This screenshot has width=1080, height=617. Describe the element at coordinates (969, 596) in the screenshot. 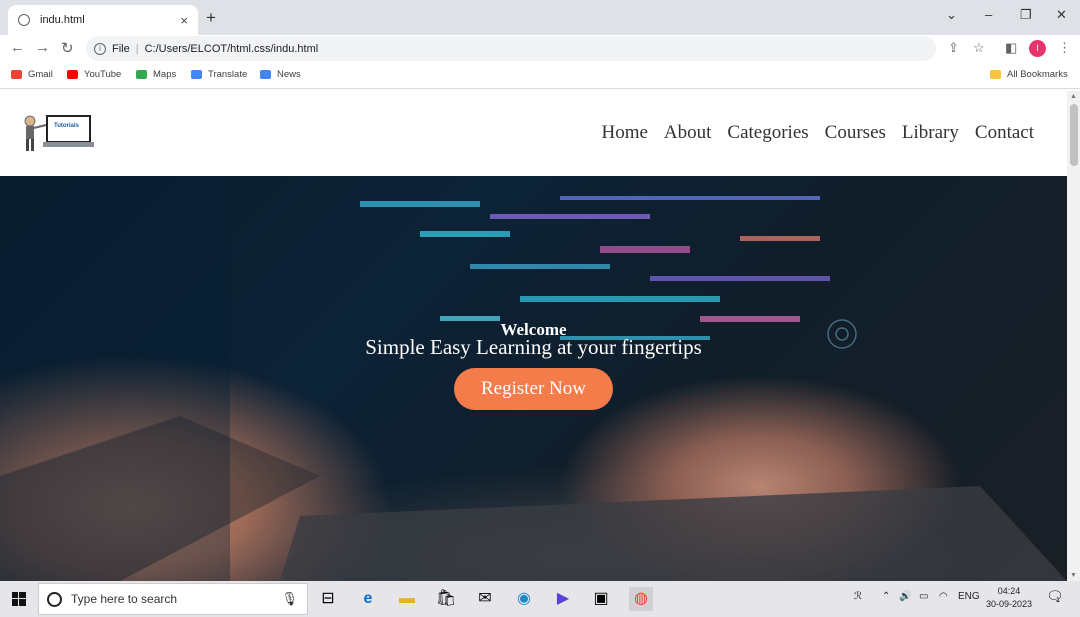

I see `language-indicator: ENG` at that location.